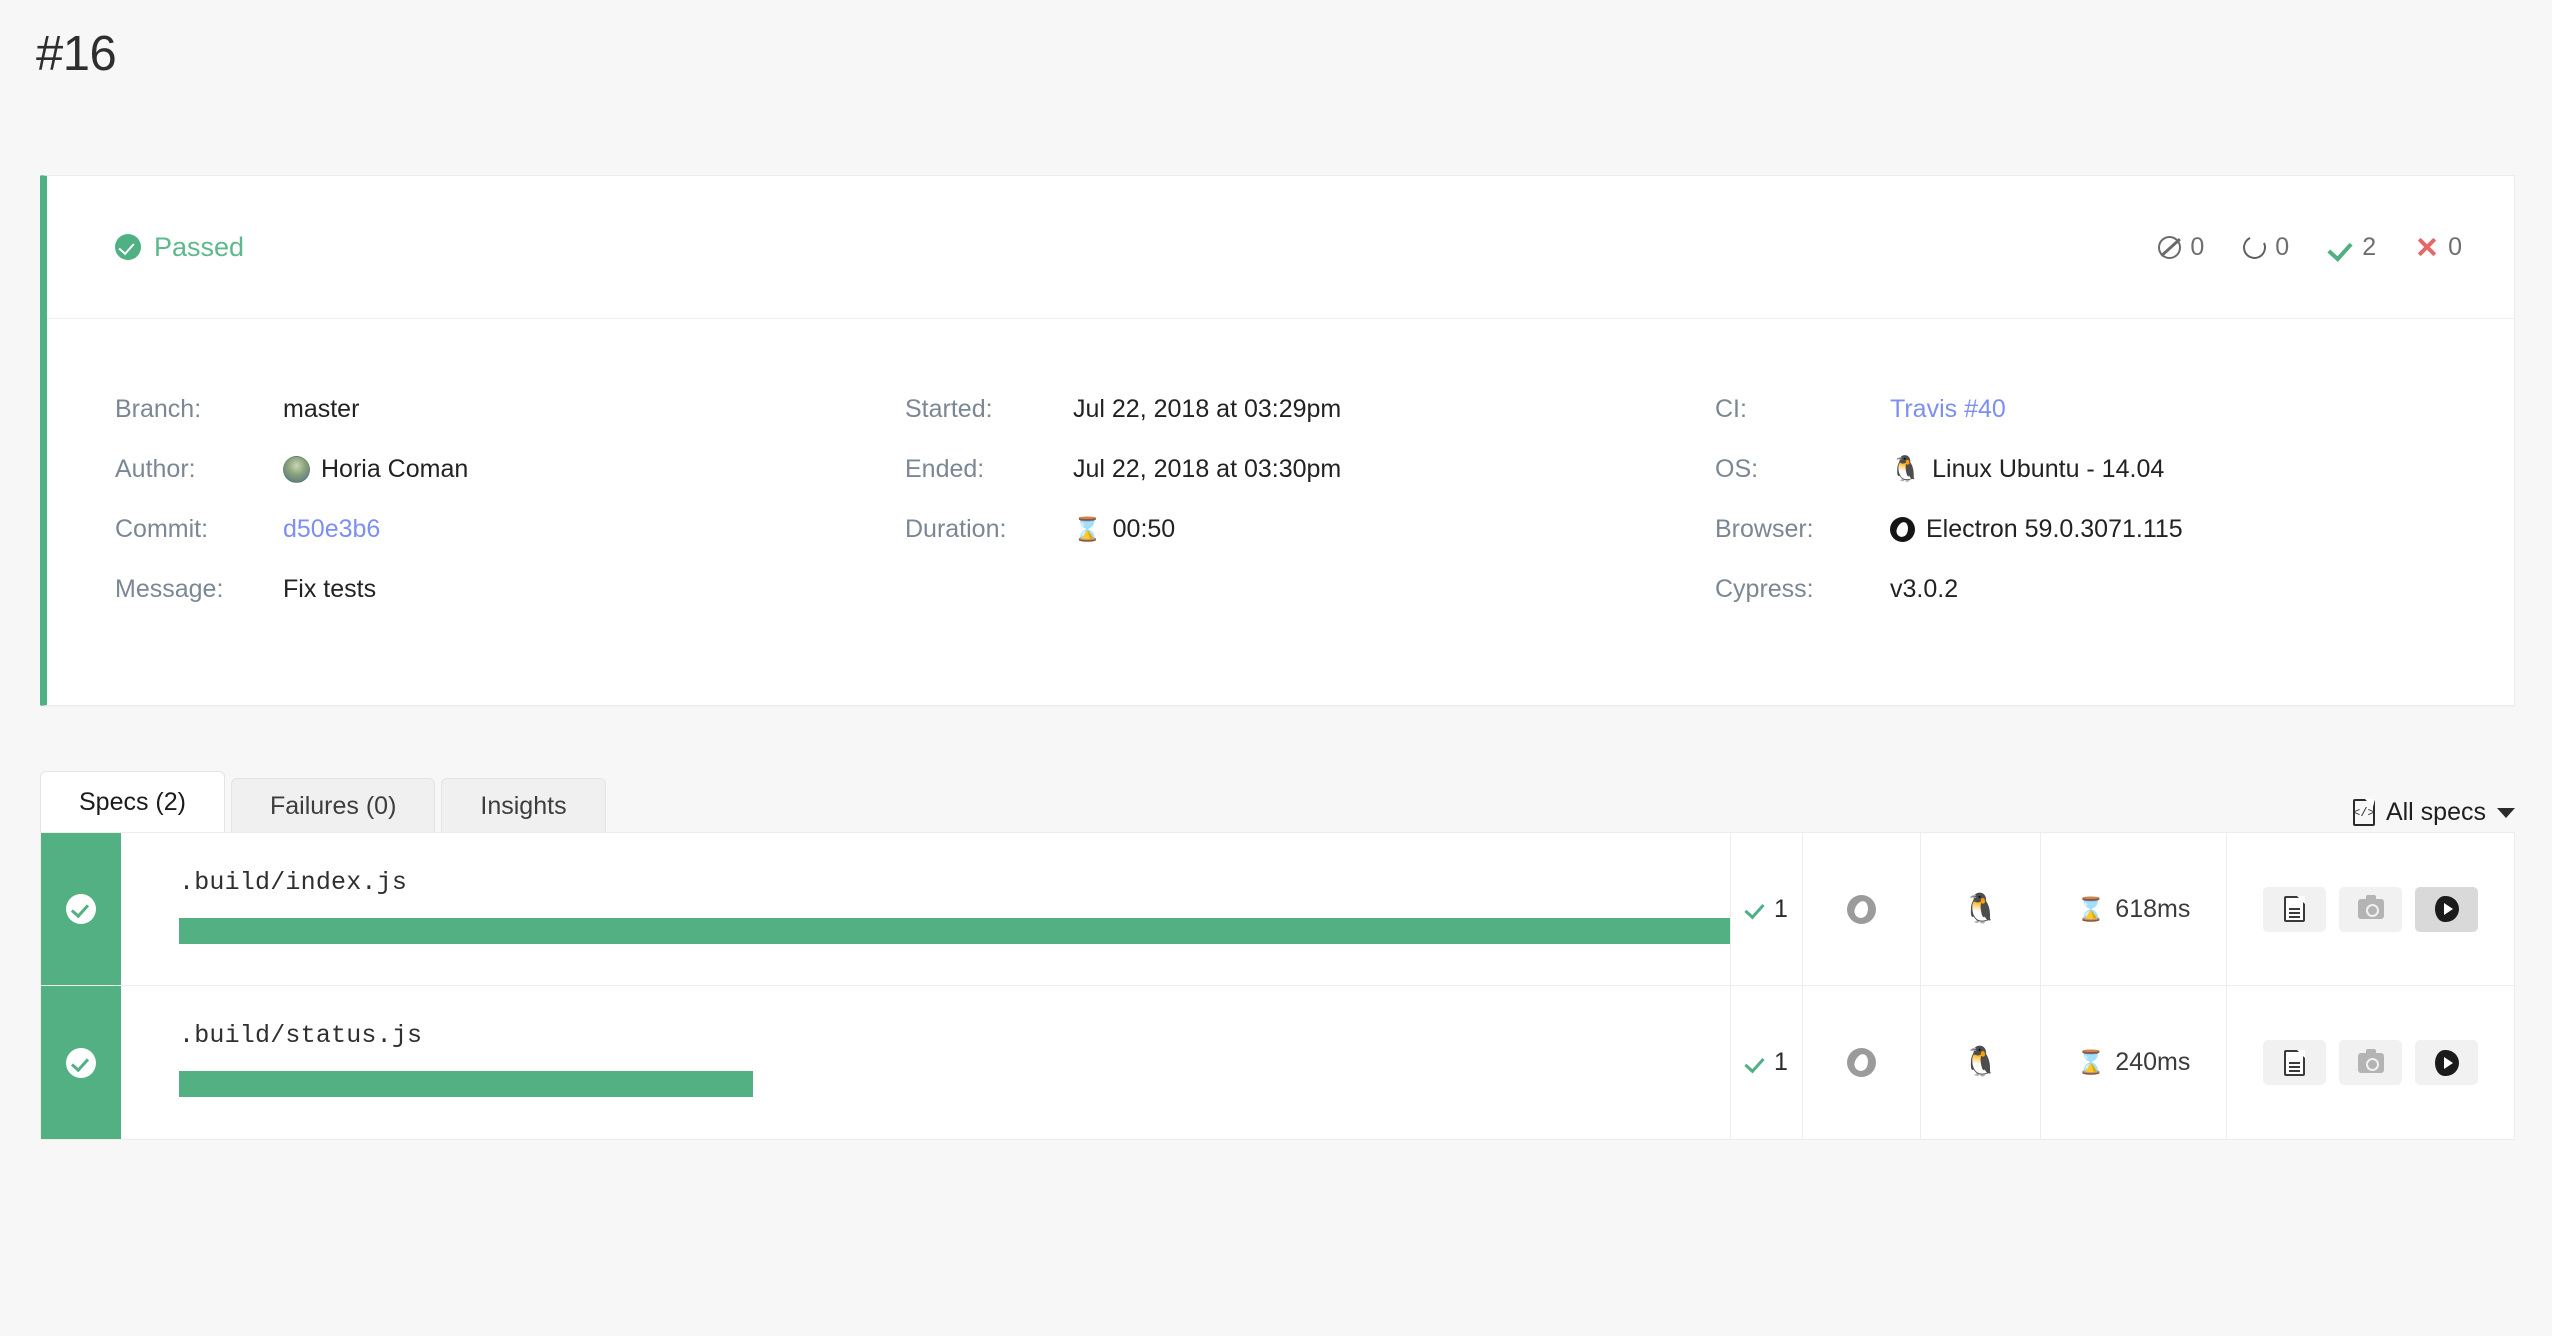 The height and width of the screenshot is (1336, 2552). What do you see at coordinates (162, 528) in the screenshot?
I see `metadata-label-commit: Commit:` at bounding box center [162, 528].